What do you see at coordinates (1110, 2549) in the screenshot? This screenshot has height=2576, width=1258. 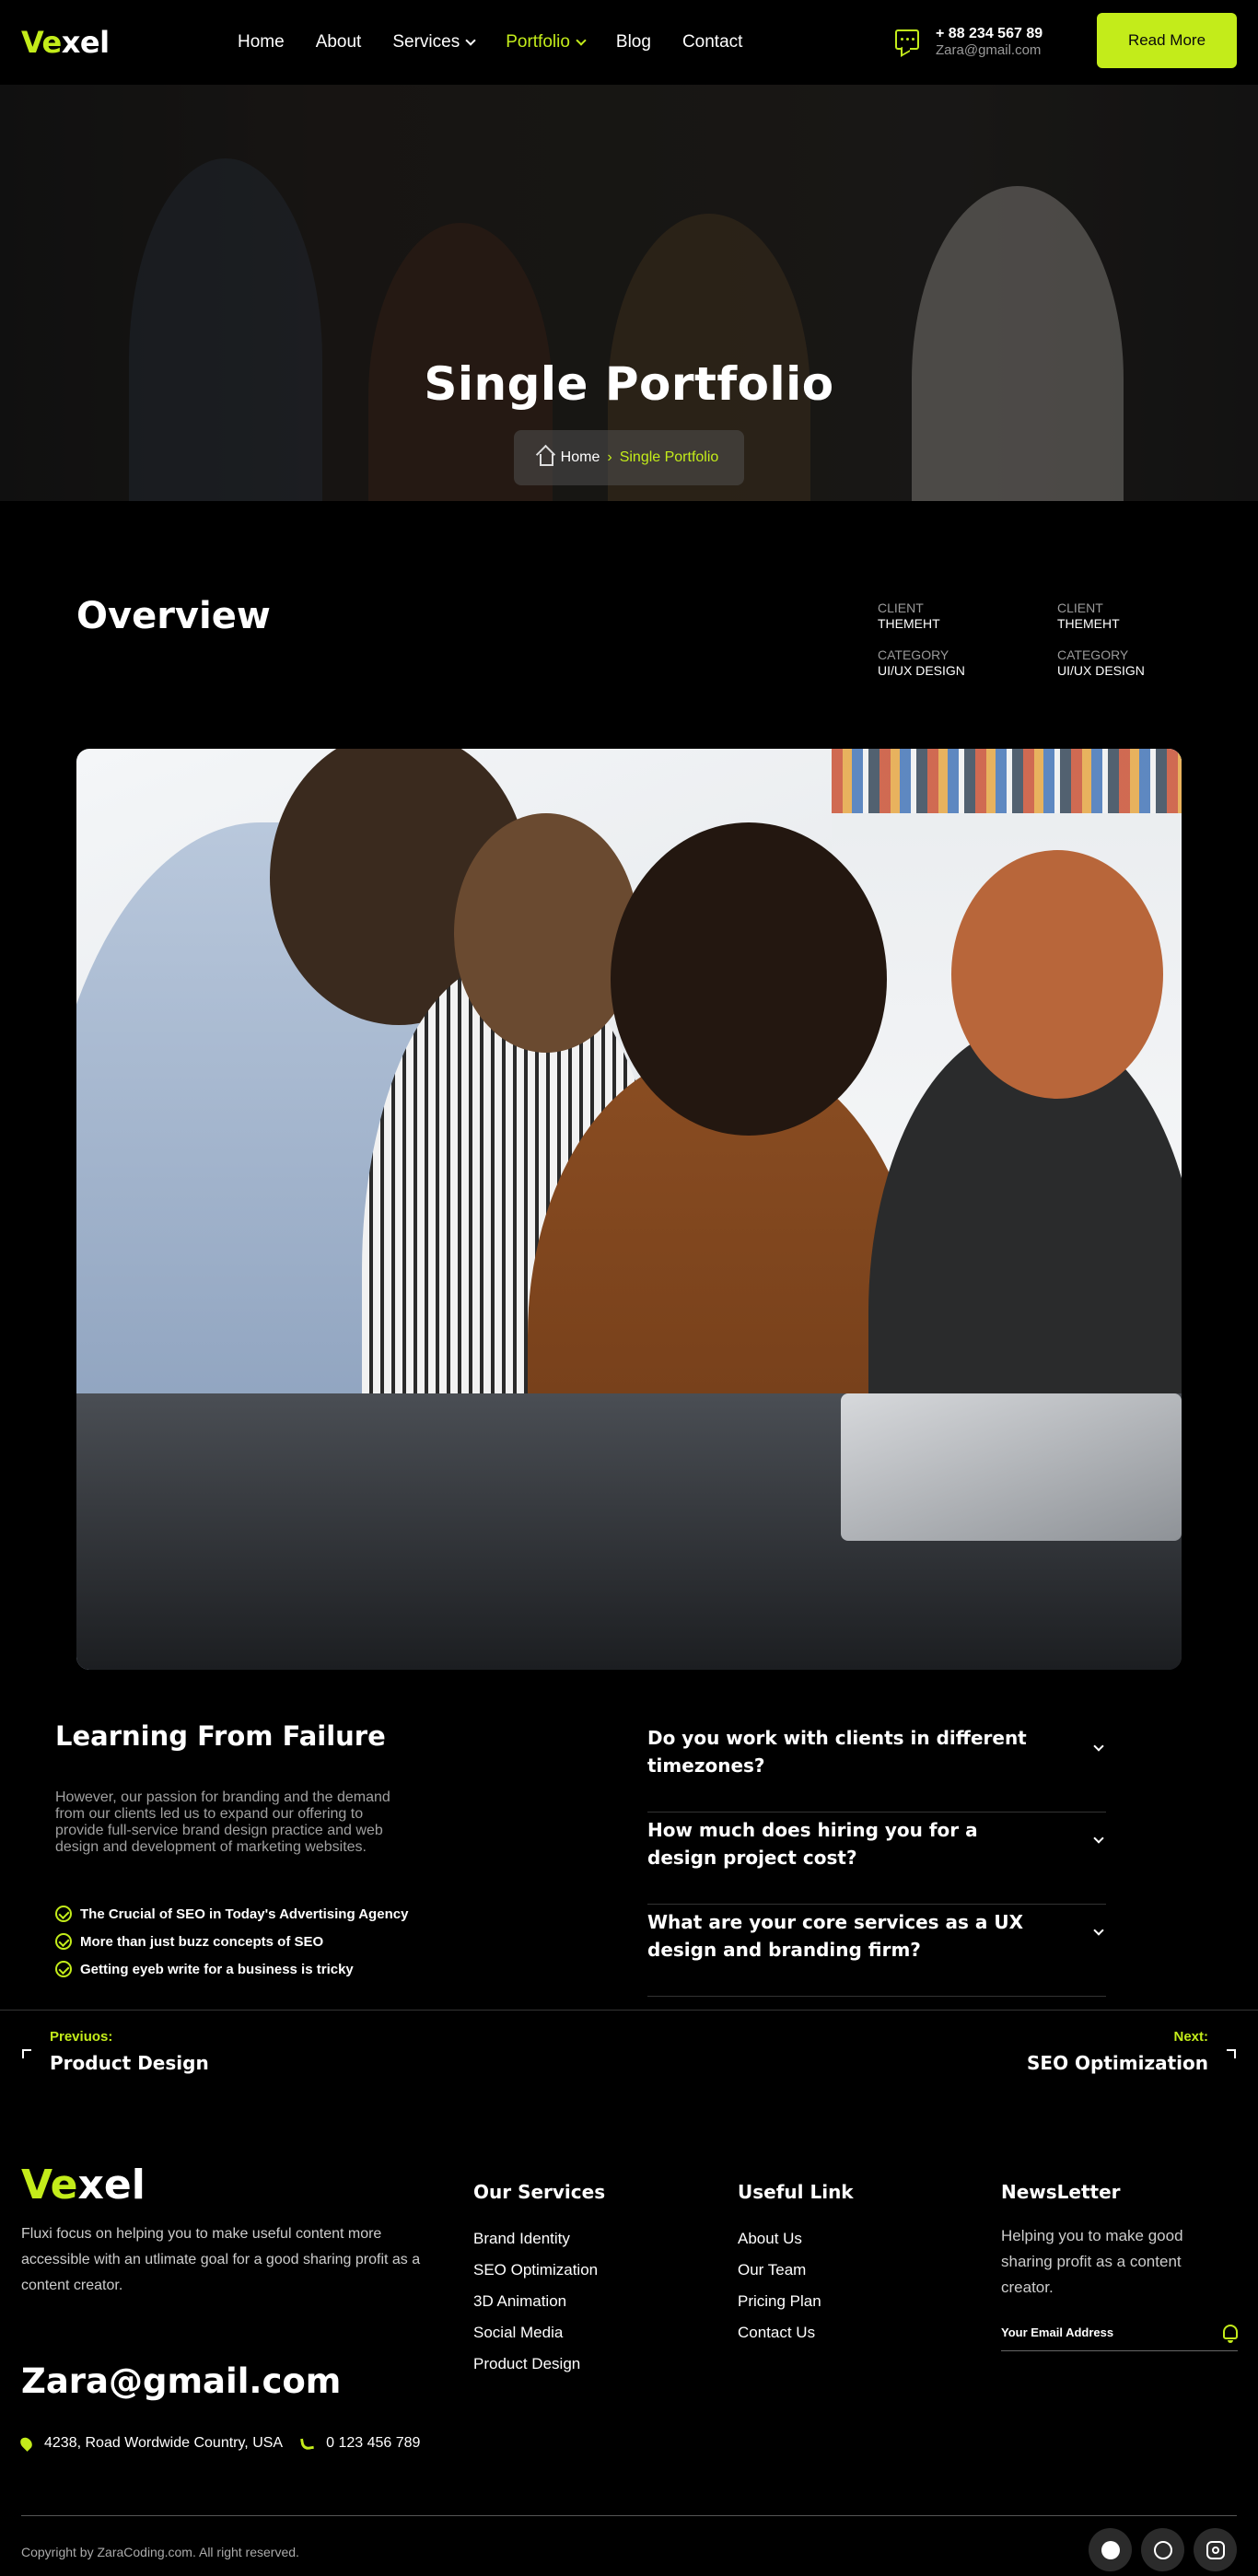 I see `facebook-icon` at bounding box center [1110, 2549].